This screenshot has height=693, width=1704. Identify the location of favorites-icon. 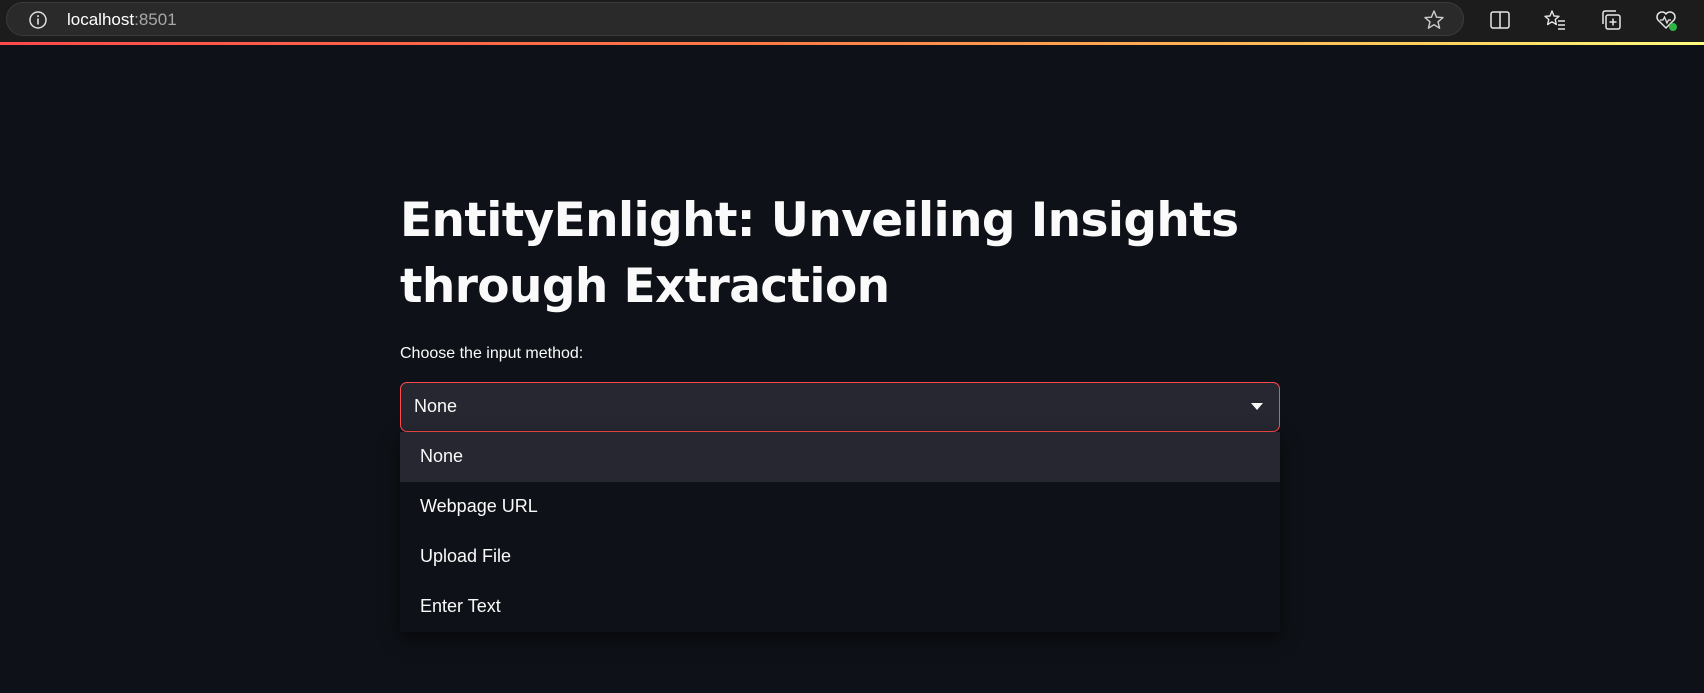
(1555, 20).